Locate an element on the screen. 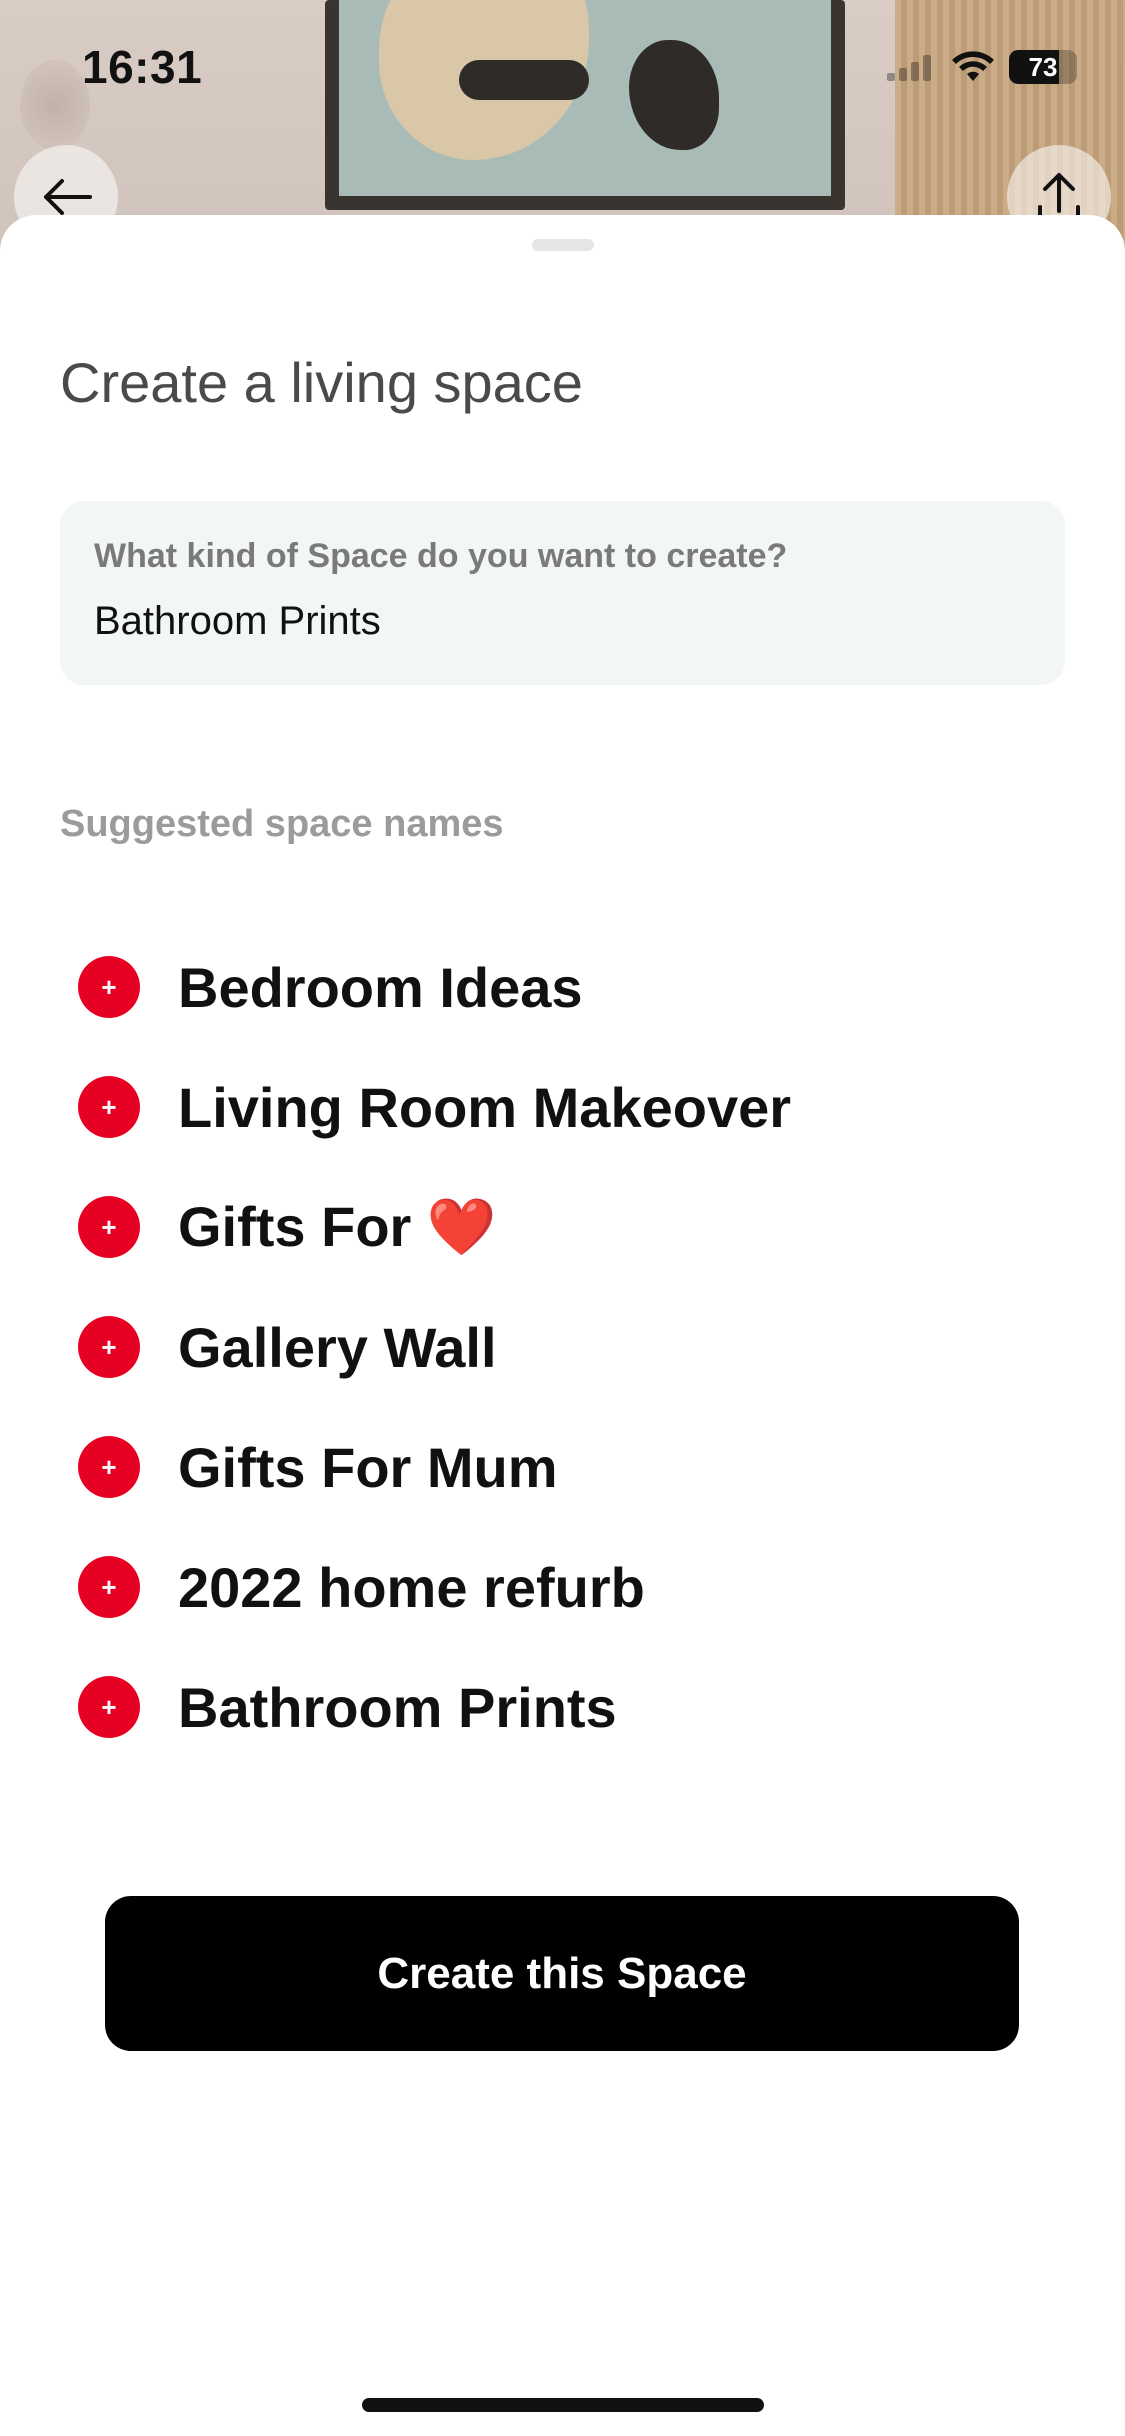 The height and width of the screenshot is (2436, 1125). suggestion-item: + Bathroom Prints is located at coordinates (434, 1707).